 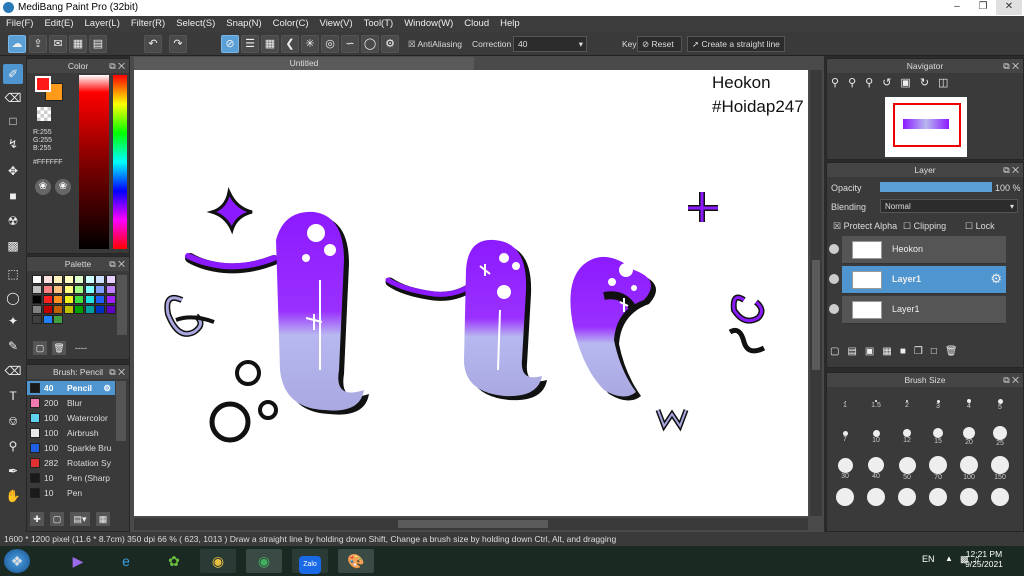 I want to click on protect-alpha-checkbox: ☒ Protect Alpha, so click(x=865, y=226).